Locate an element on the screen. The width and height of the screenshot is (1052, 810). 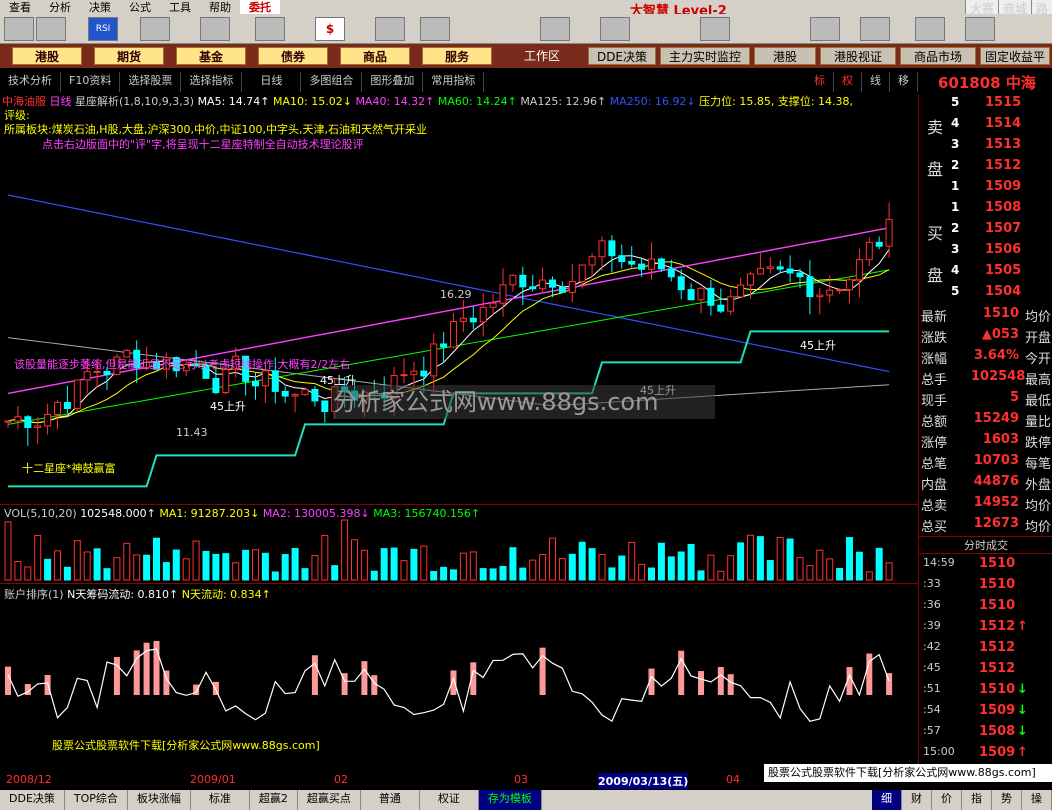
sell-level-row: 2 1512 is located at coordinates (985, 168).